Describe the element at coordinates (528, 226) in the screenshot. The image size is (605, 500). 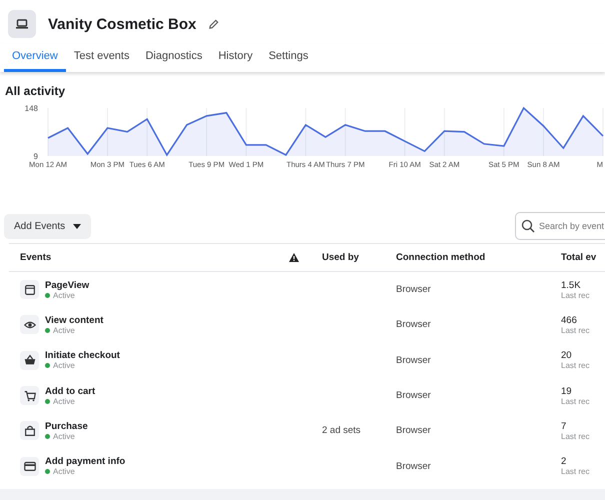
I see `search-icon` at that location.